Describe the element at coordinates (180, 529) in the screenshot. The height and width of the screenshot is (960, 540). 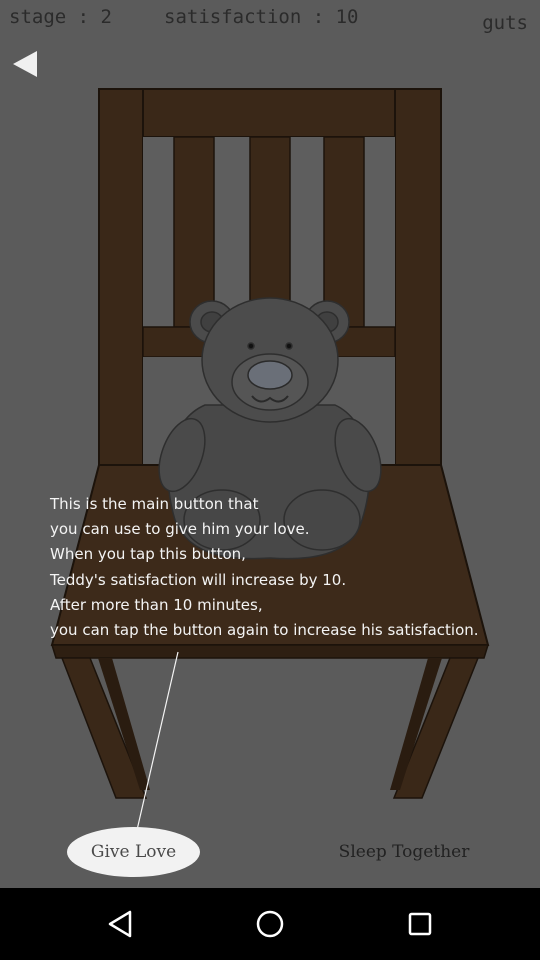
I see `tutorial-line: you can use to give him your love.` at that location.